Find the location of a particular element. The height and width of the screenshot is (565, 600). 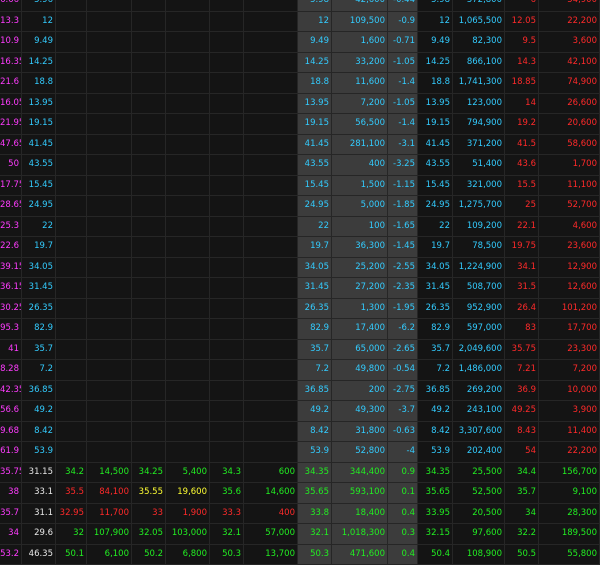

cell-chg: -2.55 is located at coordinates (403, 268).